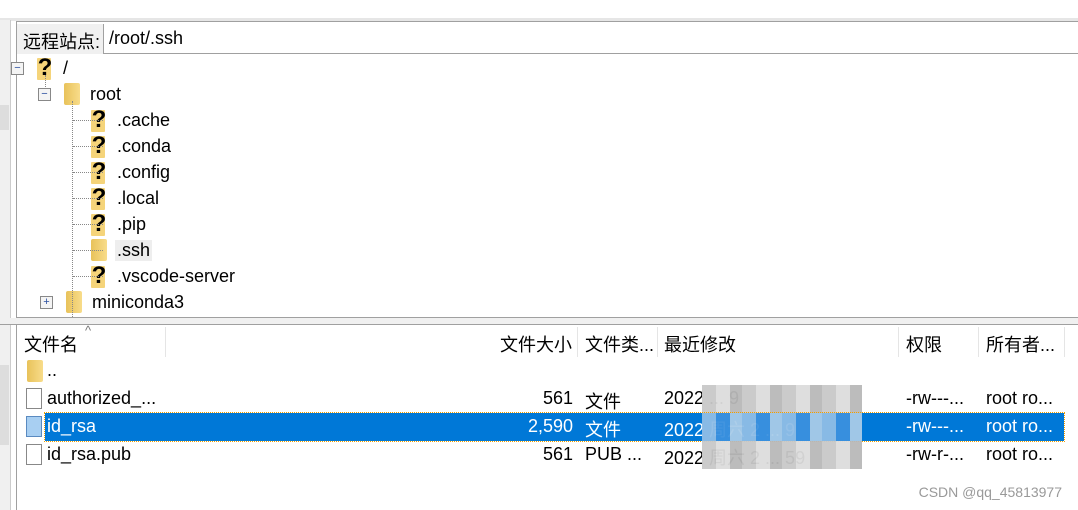 The image size is (1078, 510). I want to click on column-header-modified: 最近修改, so click(778, 342).